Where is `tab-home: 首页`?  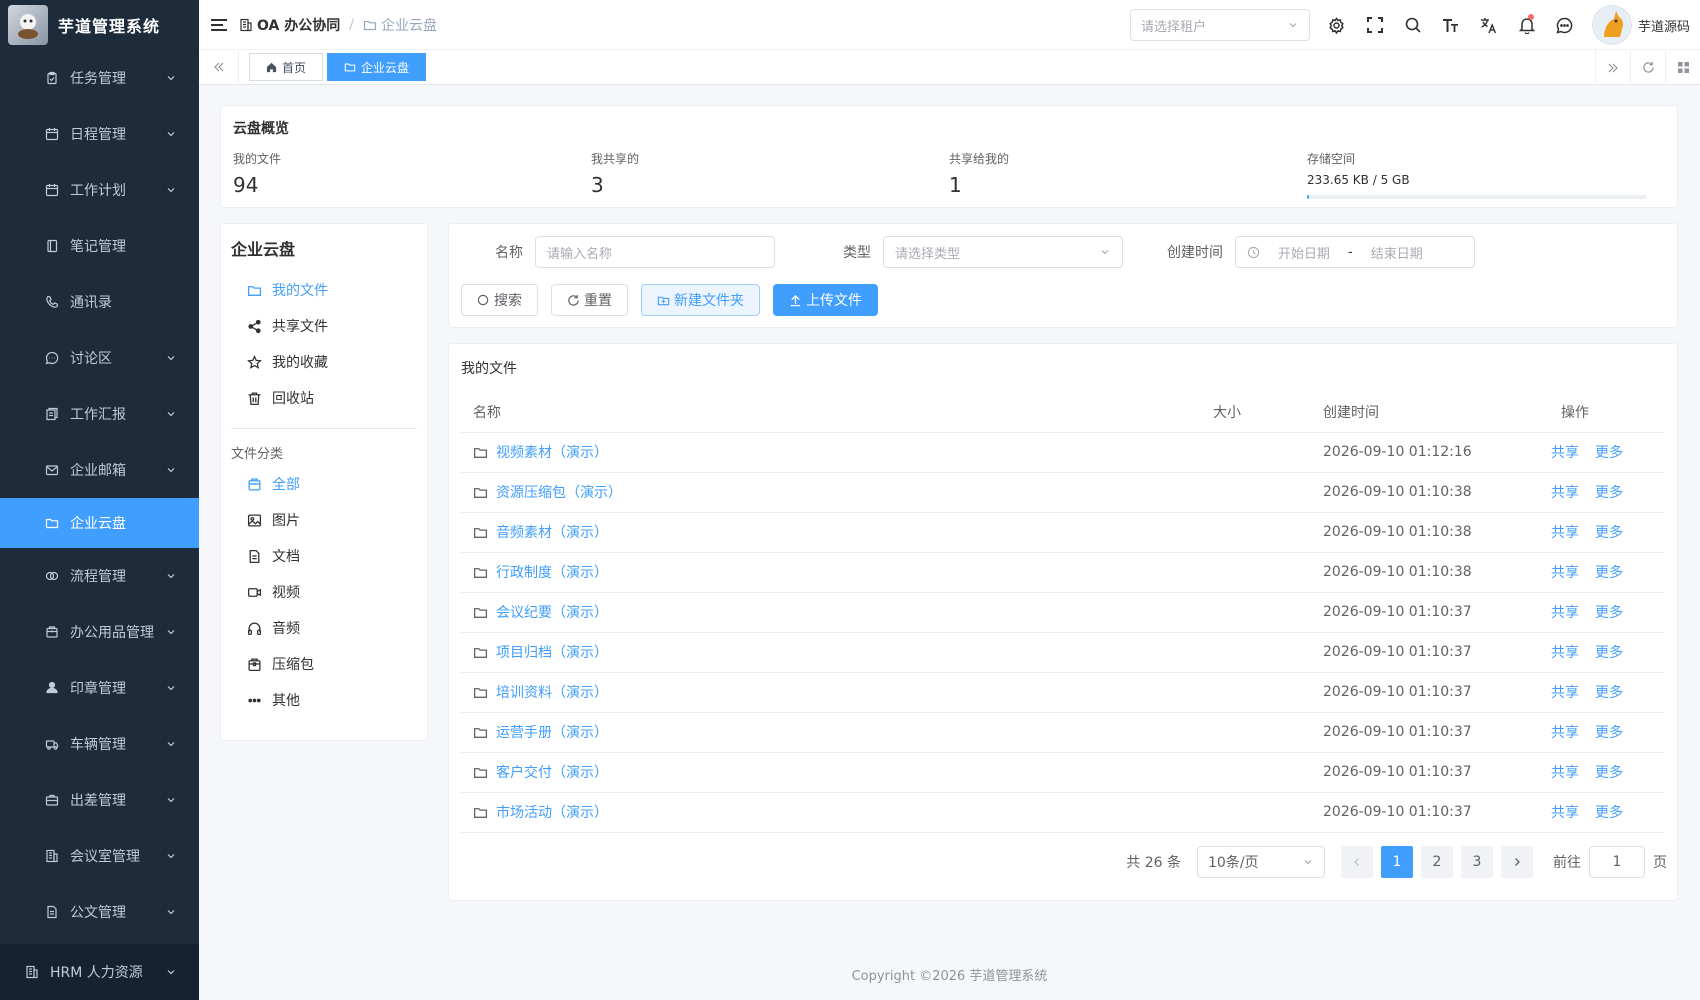 tab-home: 首页 is located at coordinates (286, 67).